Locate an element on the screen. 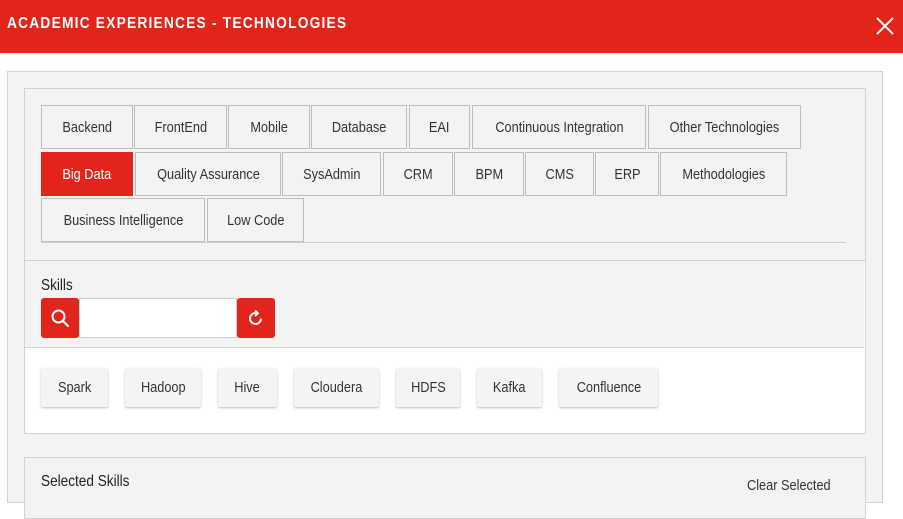 Image resolution: width=903 pixels, height=519 pixels. skill-chip-cloudera: Cloudera is located at coordinates (336, 387).